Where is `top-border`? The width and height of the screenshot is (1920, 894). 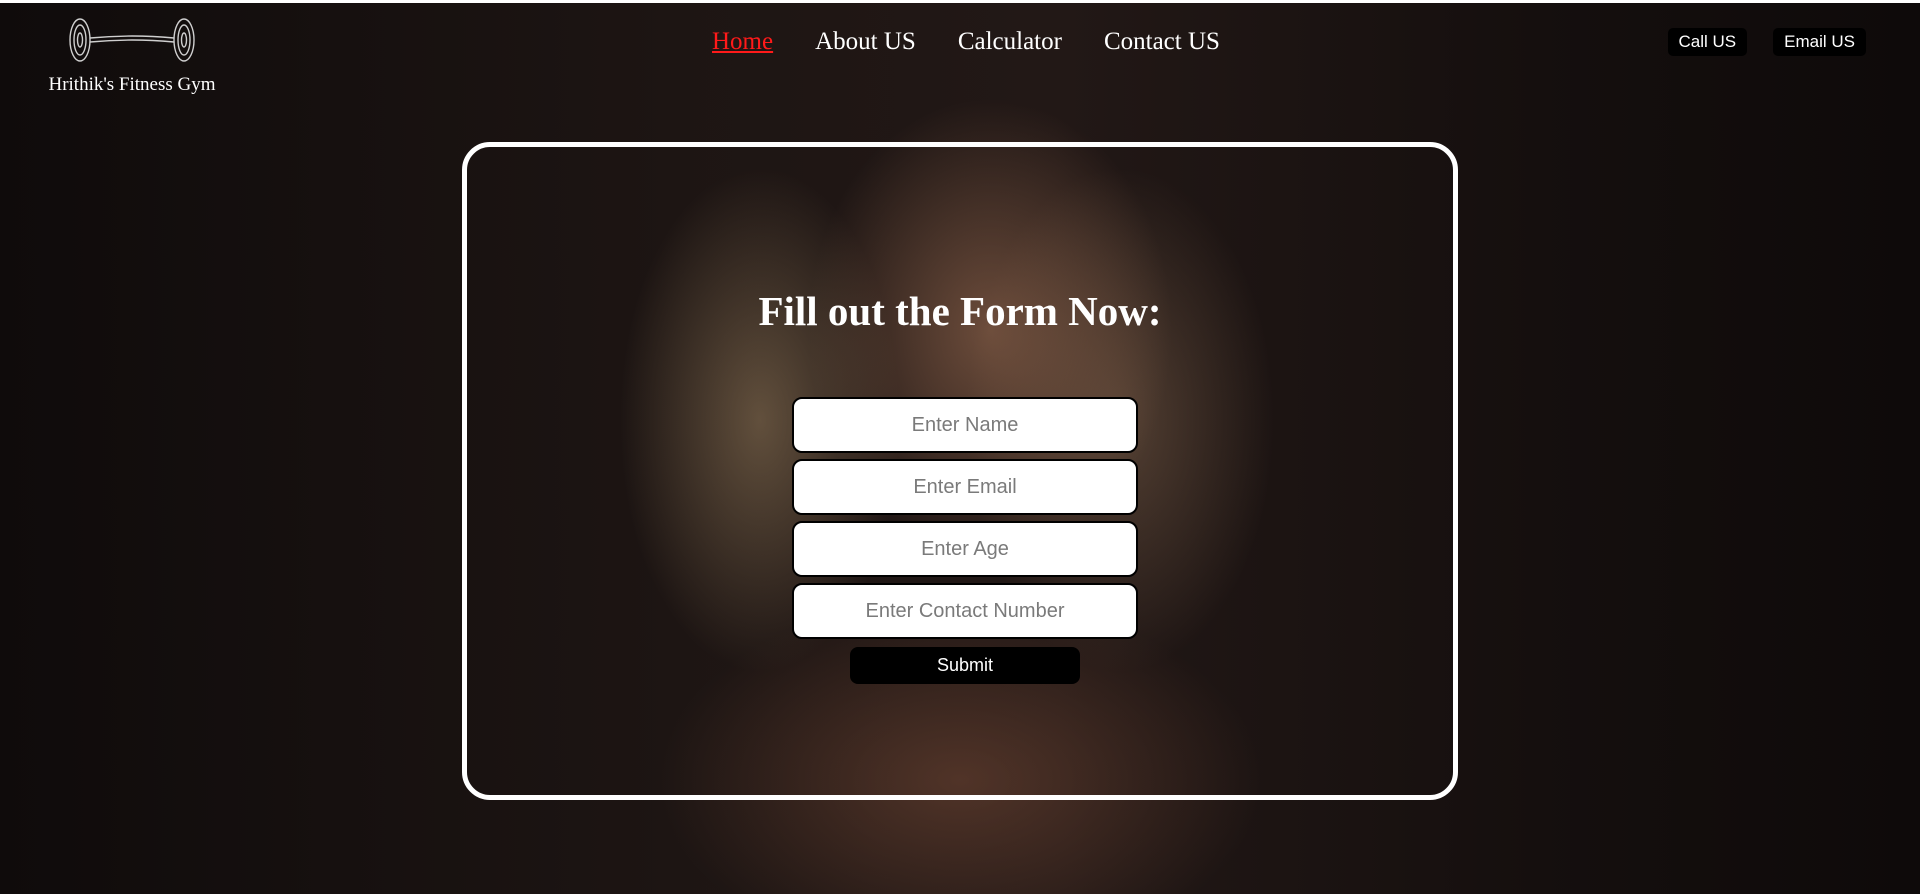 top-border is located at coordinates (960, 1).